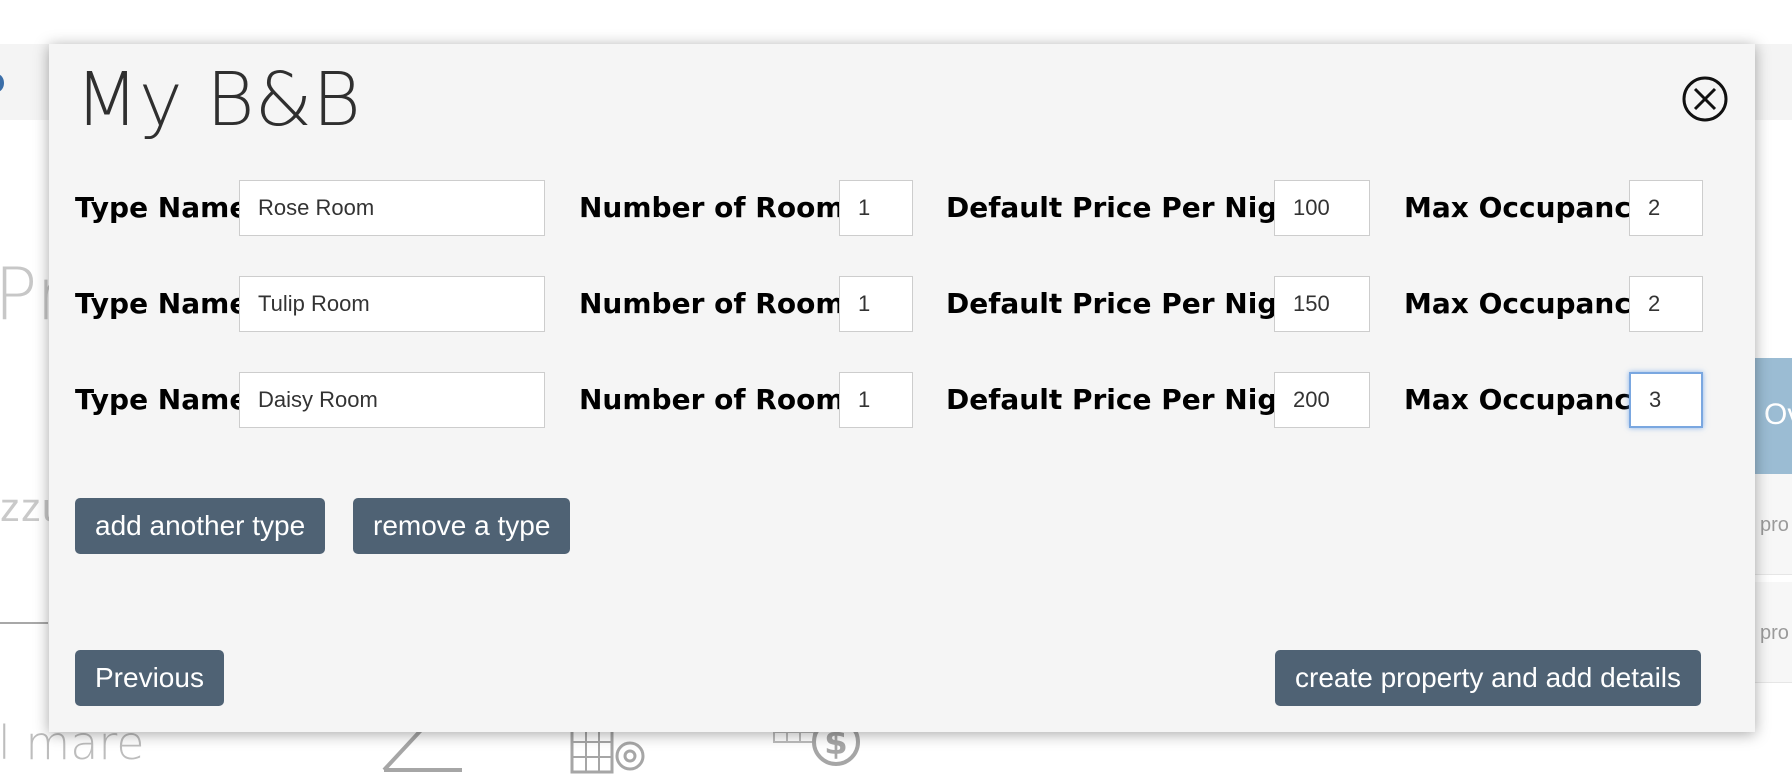  What do you see at coordinates (149, 678) in the screenshot?
I see `previous-button: Previous` at bounding box center [149, 678].